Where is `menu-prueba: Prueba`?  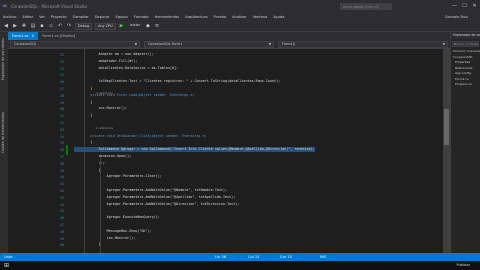
menu-prueba: Prueba is located at coordinates (220, 17).